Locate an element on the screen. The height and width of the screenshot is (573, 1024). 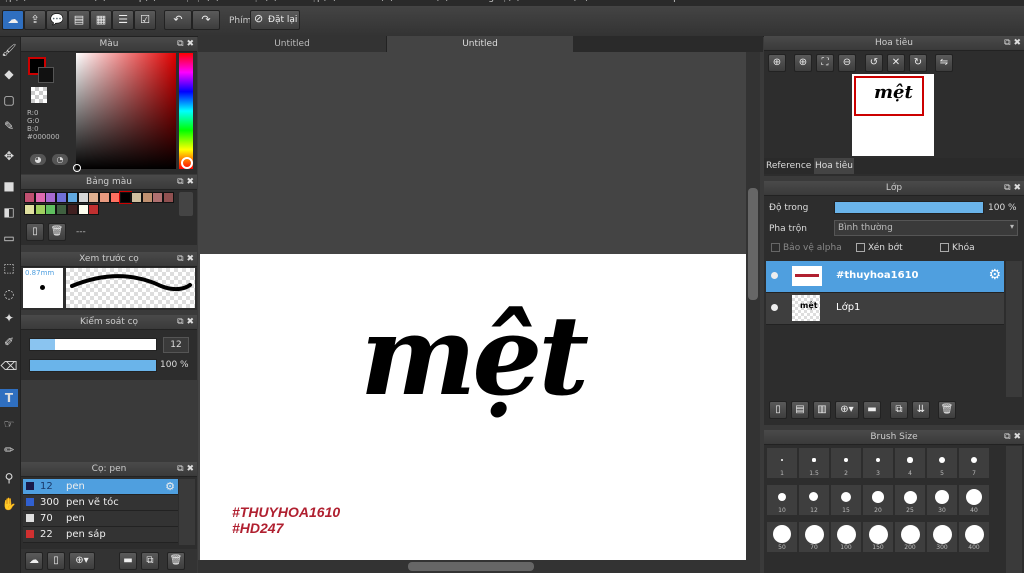
new-brush-icon: ▯ is located at coordinates (56, 561).